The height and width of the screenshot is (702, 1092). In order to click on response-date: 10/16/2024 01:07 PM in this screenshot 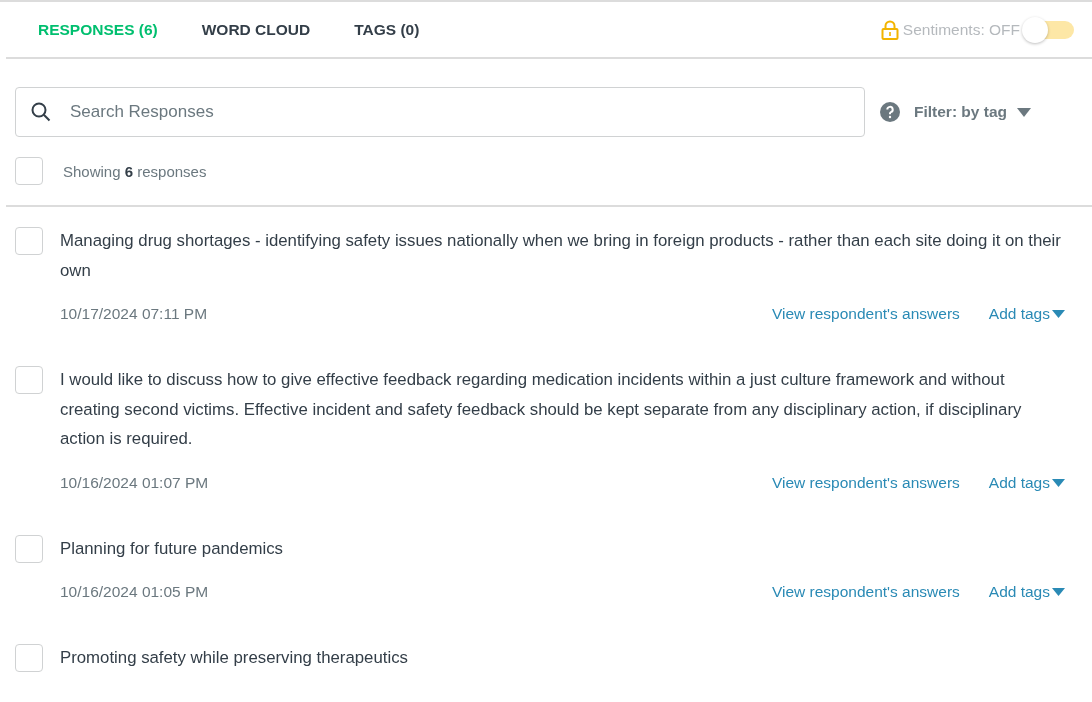, I will do `click(135, 482)`.